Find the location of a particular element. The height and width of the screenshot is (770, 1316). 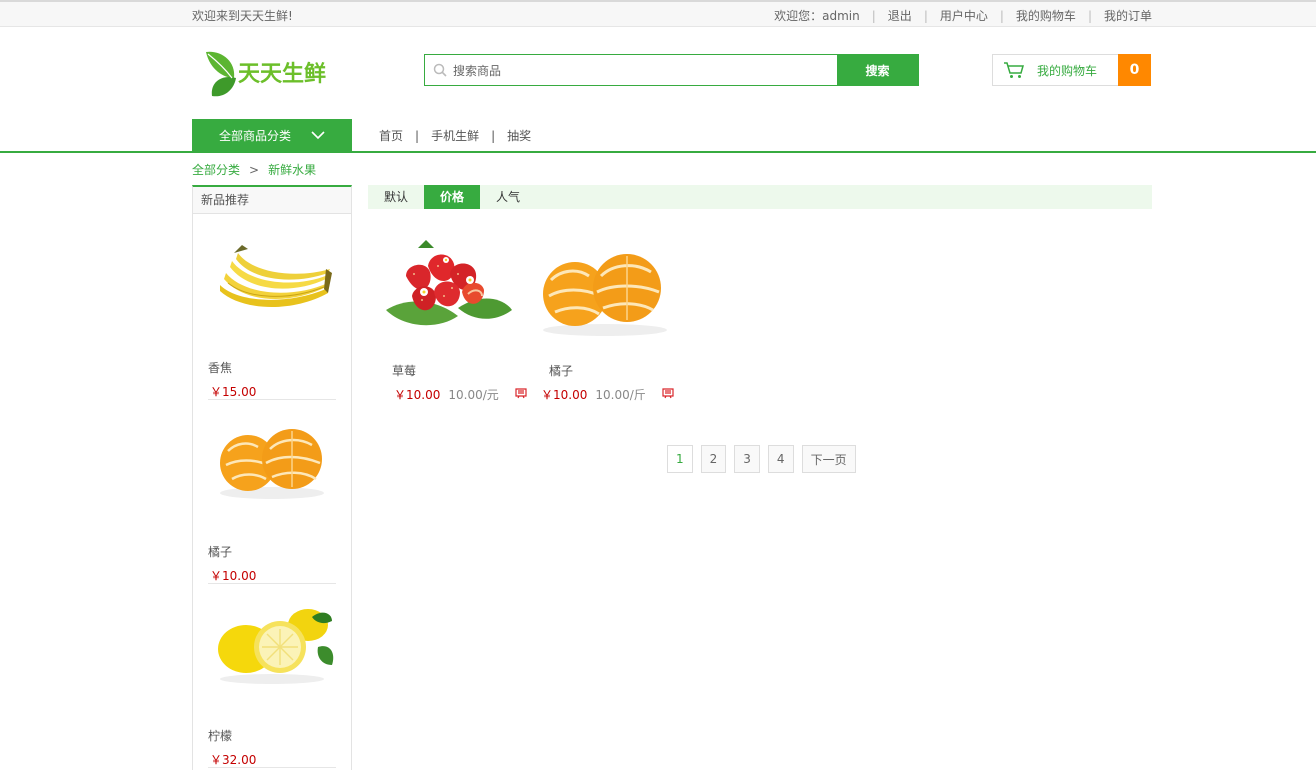

site-logo: 天天生鲜 is located at coordinates (265, 73).